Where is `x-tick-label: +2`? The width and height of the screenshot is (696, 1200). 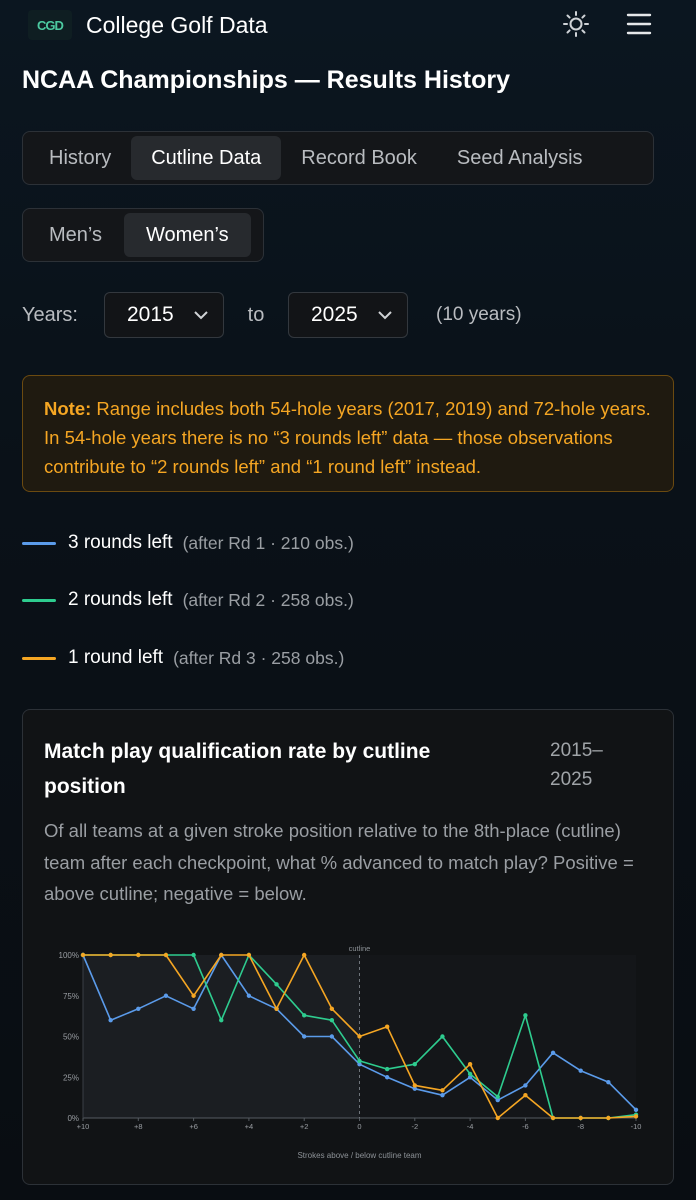 x-tick-label: +2 is located at coordinates (304, 1126).